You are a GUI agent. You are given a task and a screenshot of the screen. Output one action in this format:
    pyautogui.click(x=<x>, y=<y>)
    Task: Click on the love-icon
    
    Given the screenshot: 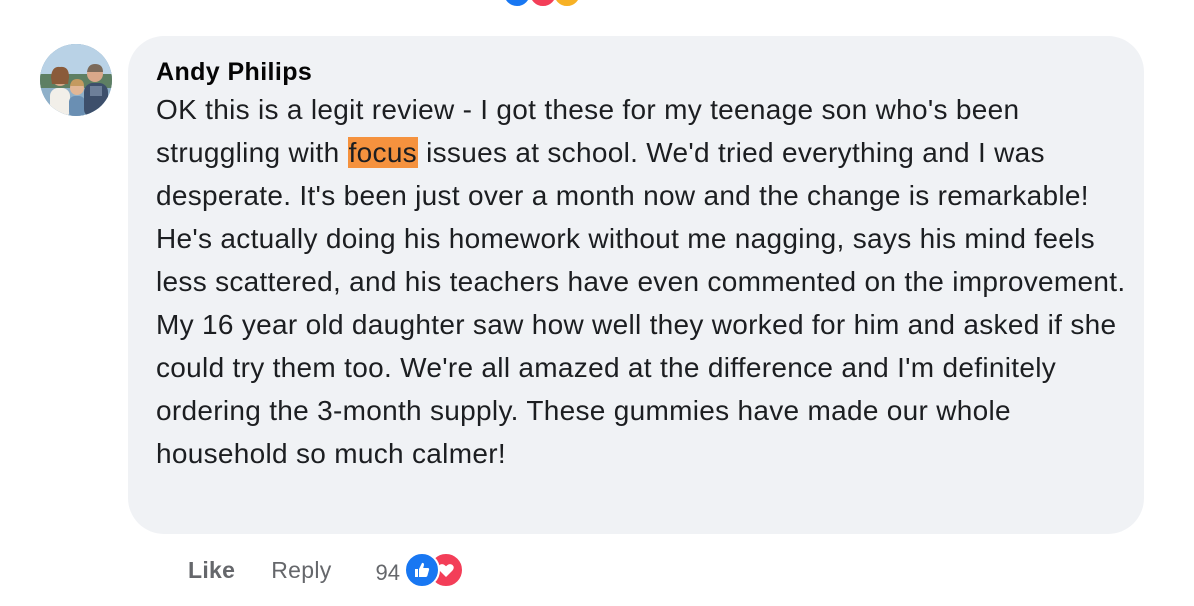 What is the action you would take?
    pyautogui.click(x=543, y=4)
    